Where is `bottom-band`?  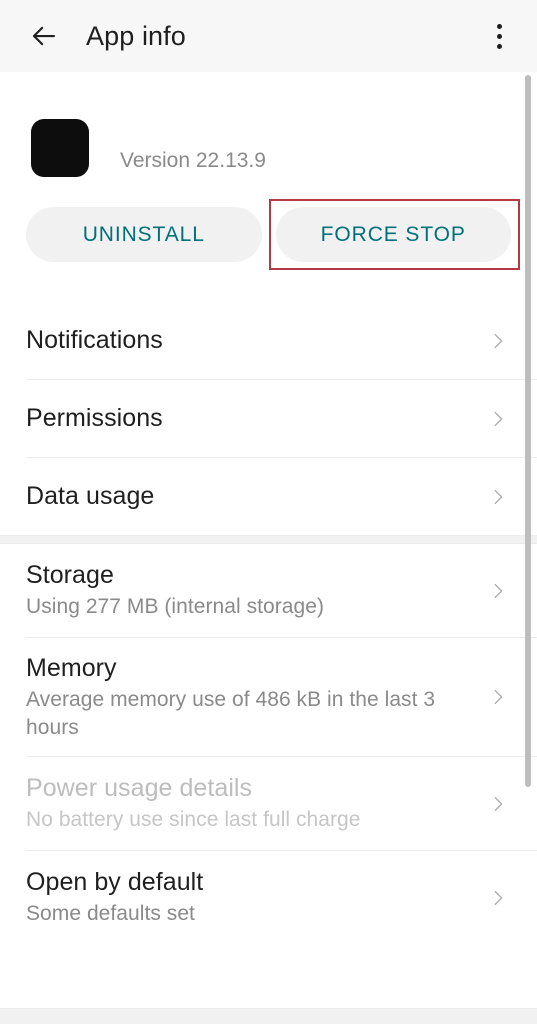
bottom-band is located at coordinates (268, 1016).